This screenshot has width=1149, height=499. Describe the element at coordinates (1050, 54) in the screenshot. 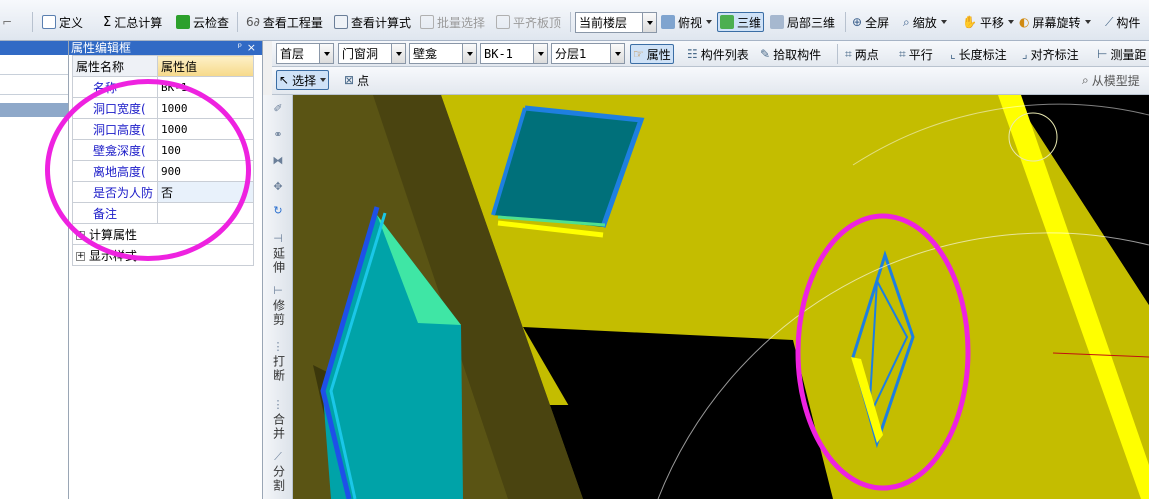

I see `aligned-dim-button: ⌟ 对齐标注` at that location.